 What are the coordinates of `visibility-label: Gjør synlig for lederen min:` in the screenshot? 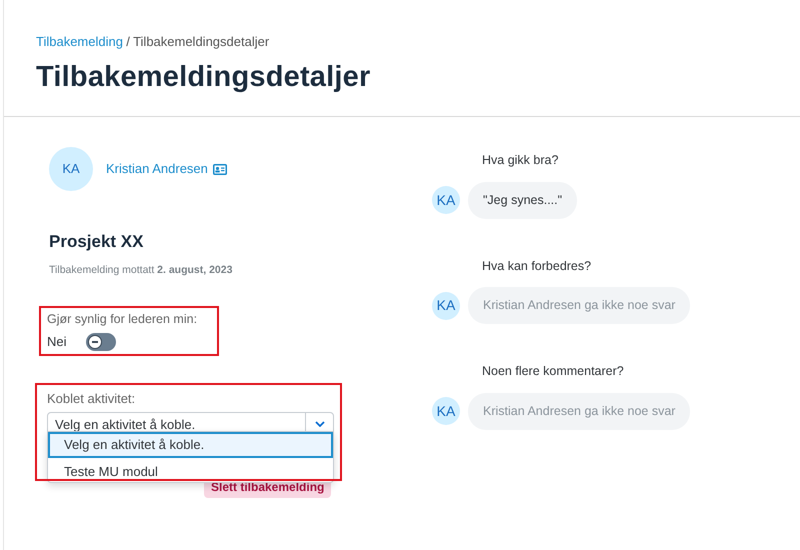 It's located at (122, 319).